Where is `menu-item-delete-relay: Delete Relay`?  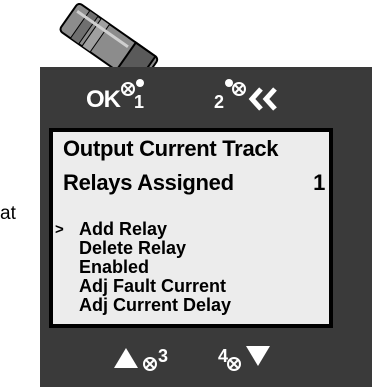 menu-item-delete-relay: Delete Relay is located at coordinates (190, 248).